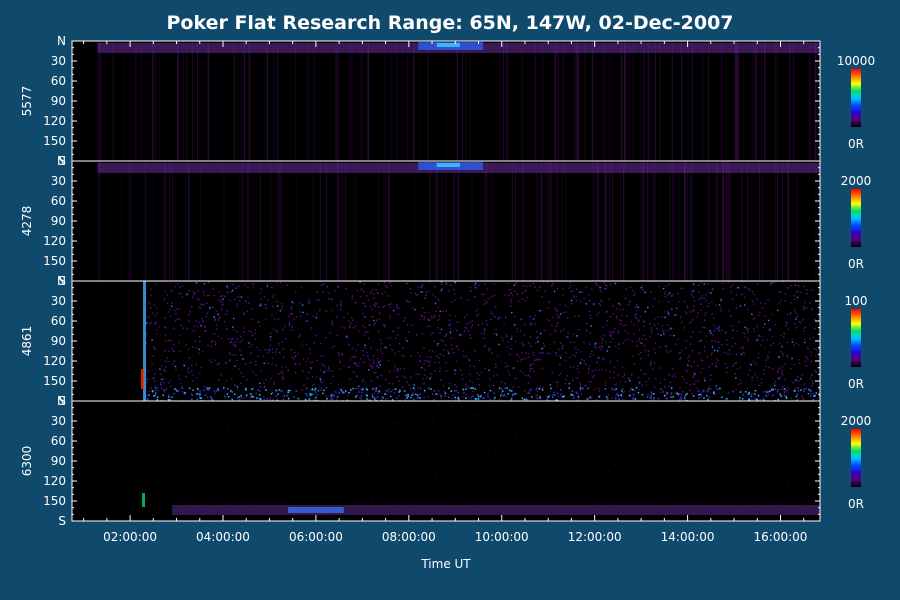  I want to click on x-tick-label: 08:00:00, so click(409, 537).